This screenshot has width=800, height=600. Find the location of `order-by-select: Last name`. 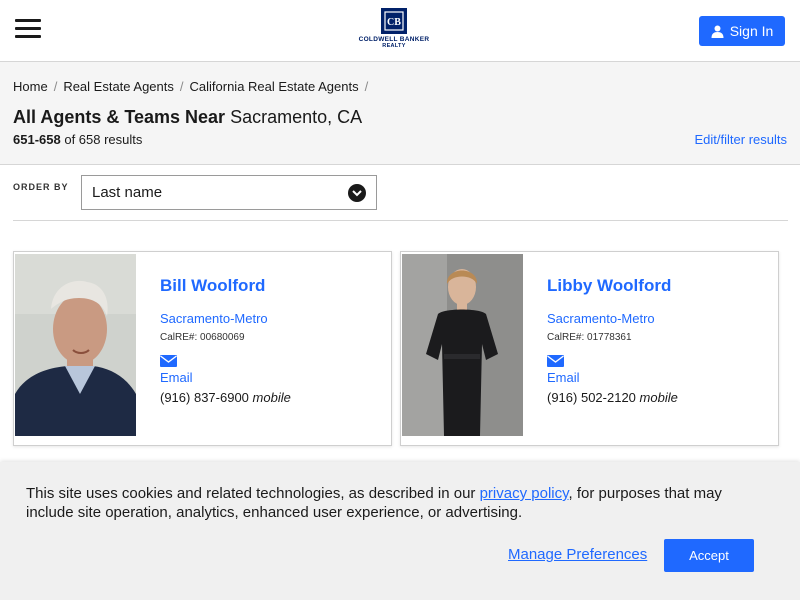

order-by-select: Last name is located at coordinates (229, 192).